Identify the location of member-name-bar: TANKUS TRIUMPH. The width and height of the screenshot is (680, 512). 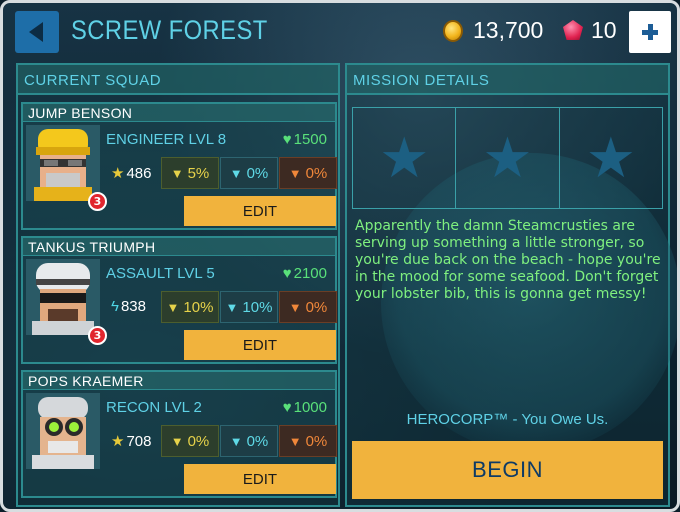
(179, 247).